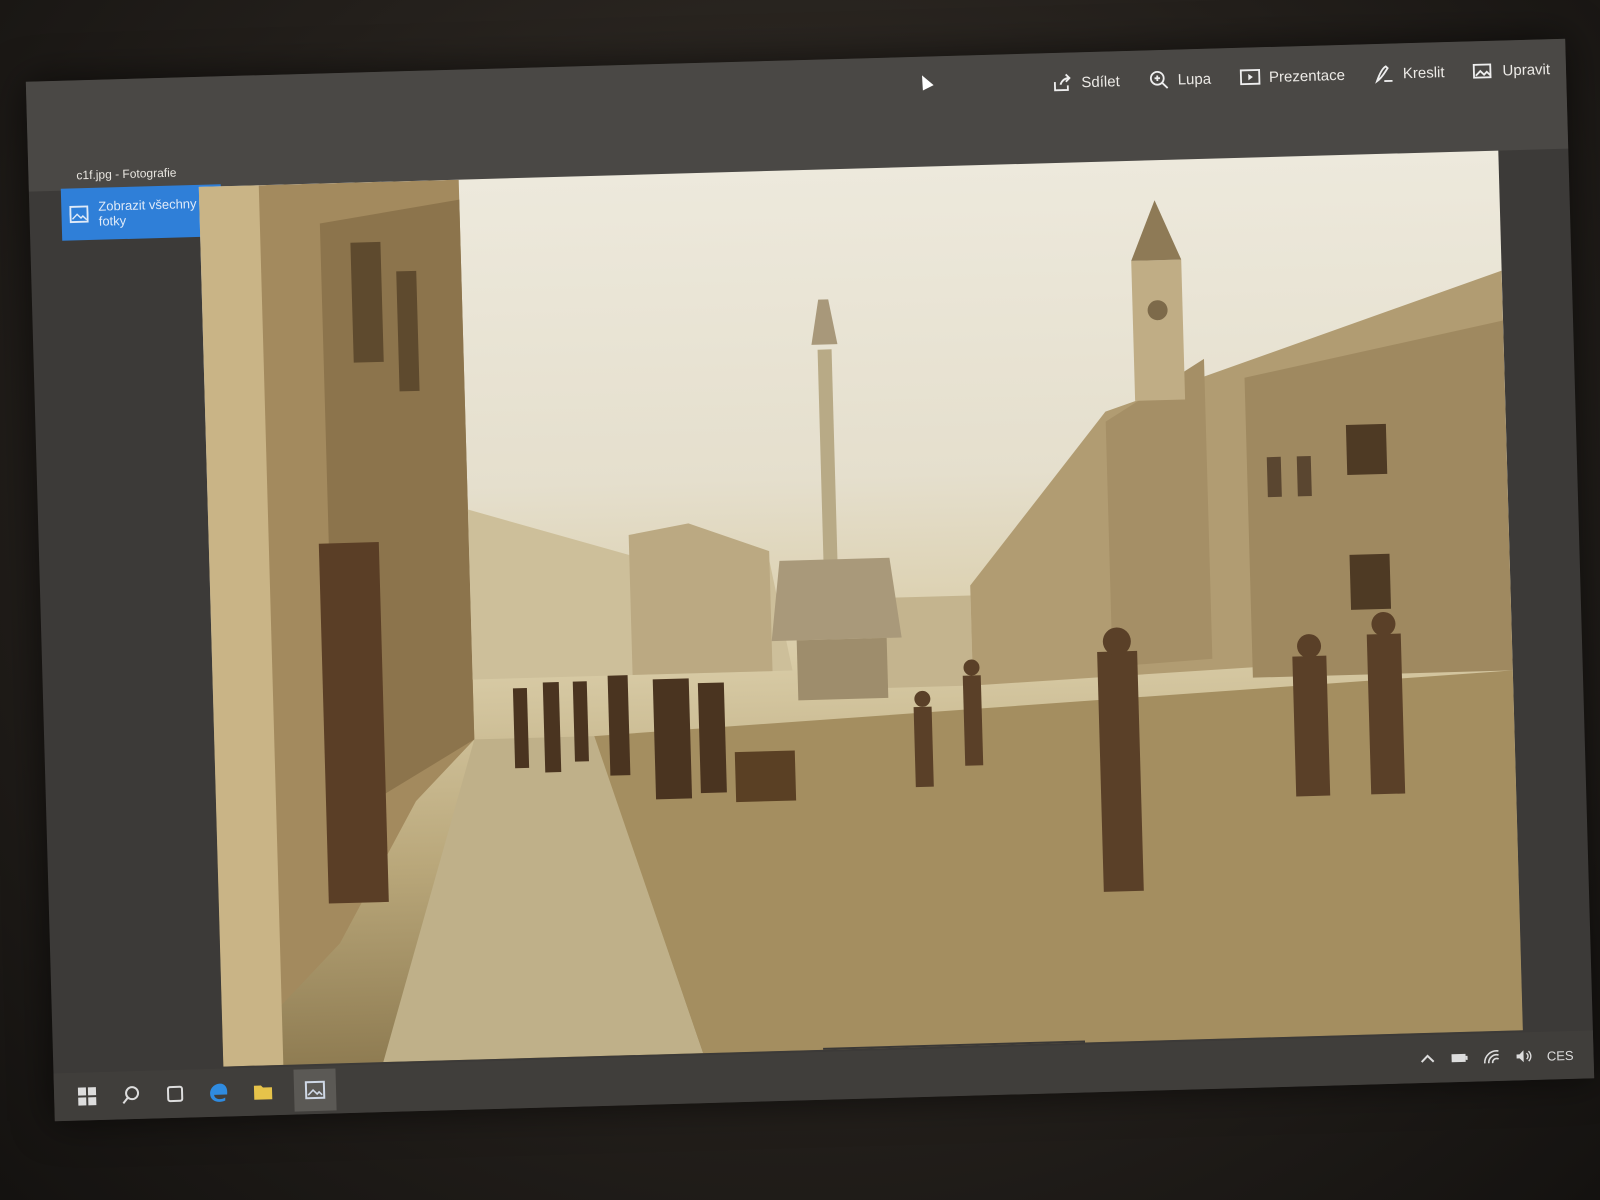 The image size is (1600, 1200). I want to click on chevron-up-icon, so click(1428, 1059).